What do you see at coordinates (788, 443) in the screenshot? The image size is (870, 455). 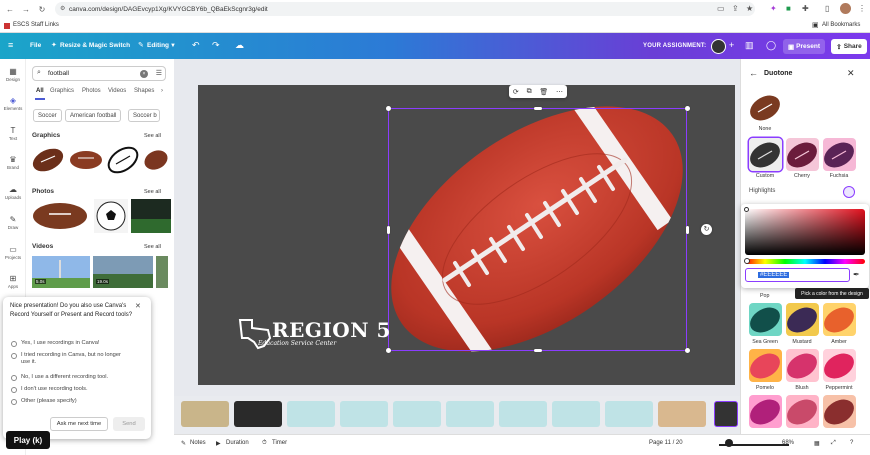 I see `zoom-level: 68%` at bounding box center [788, 443].